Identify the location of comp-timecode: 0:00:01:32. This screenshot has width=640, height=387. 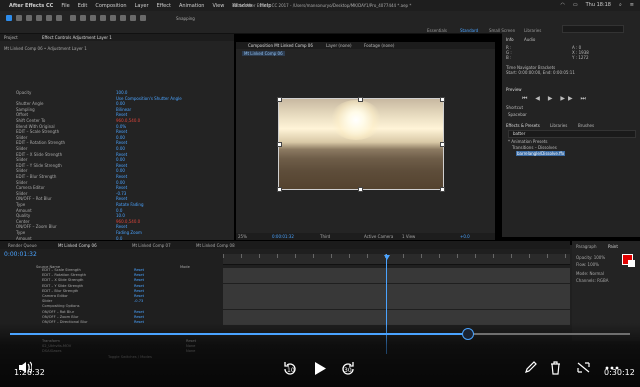
(283, 236).